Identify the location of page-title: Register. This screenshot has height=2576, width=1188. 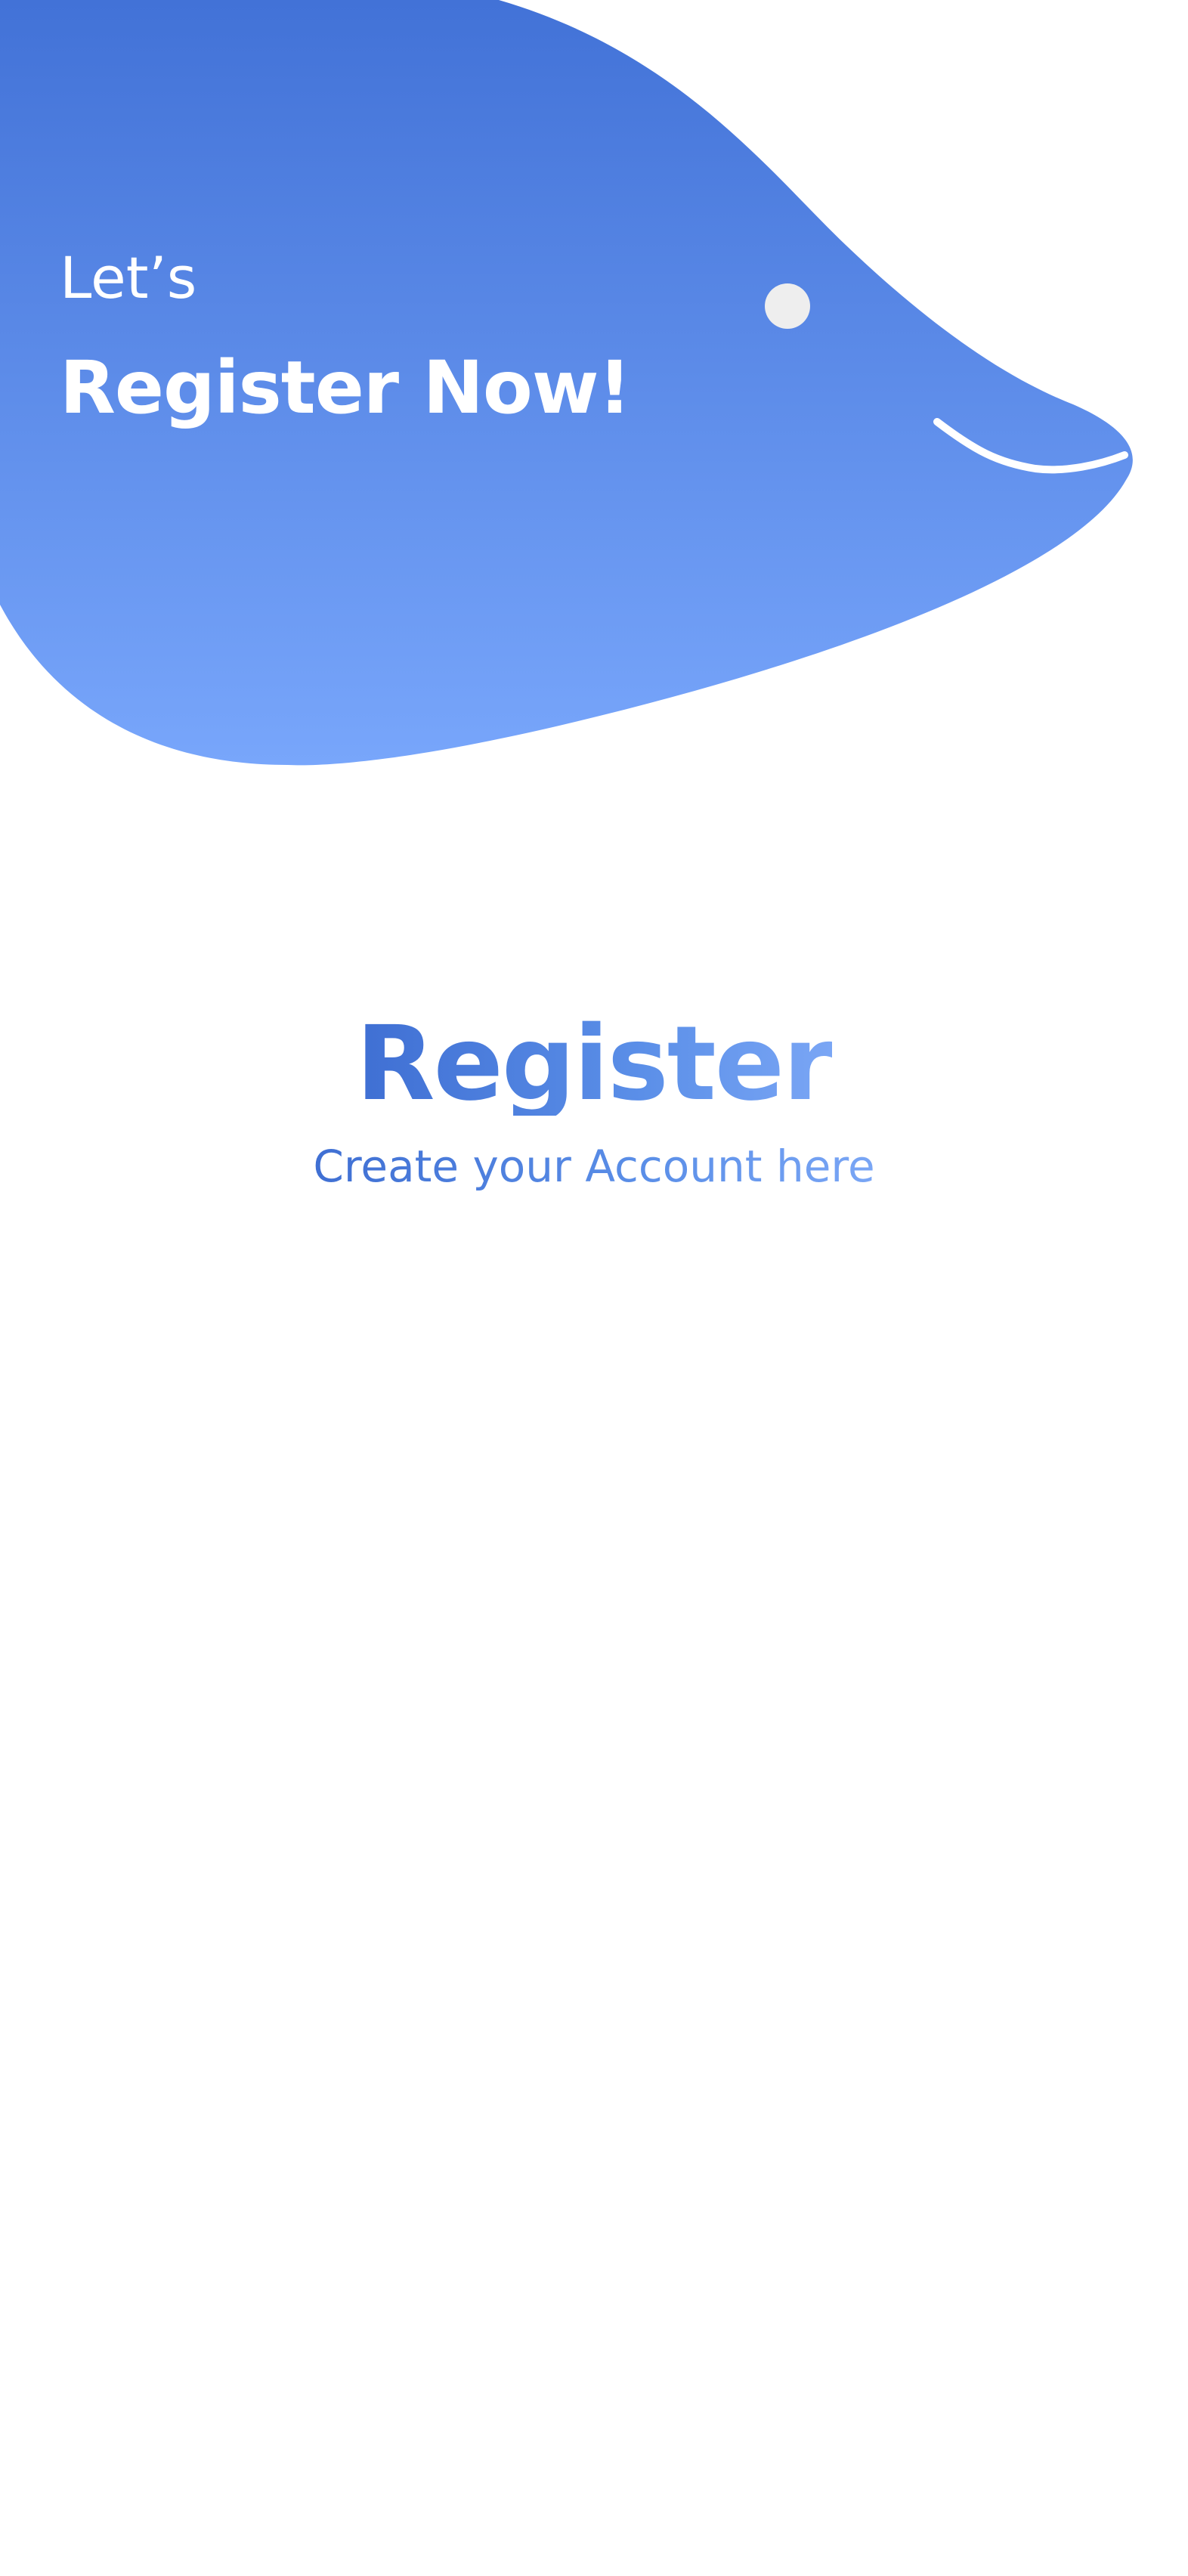
(594, 1064).